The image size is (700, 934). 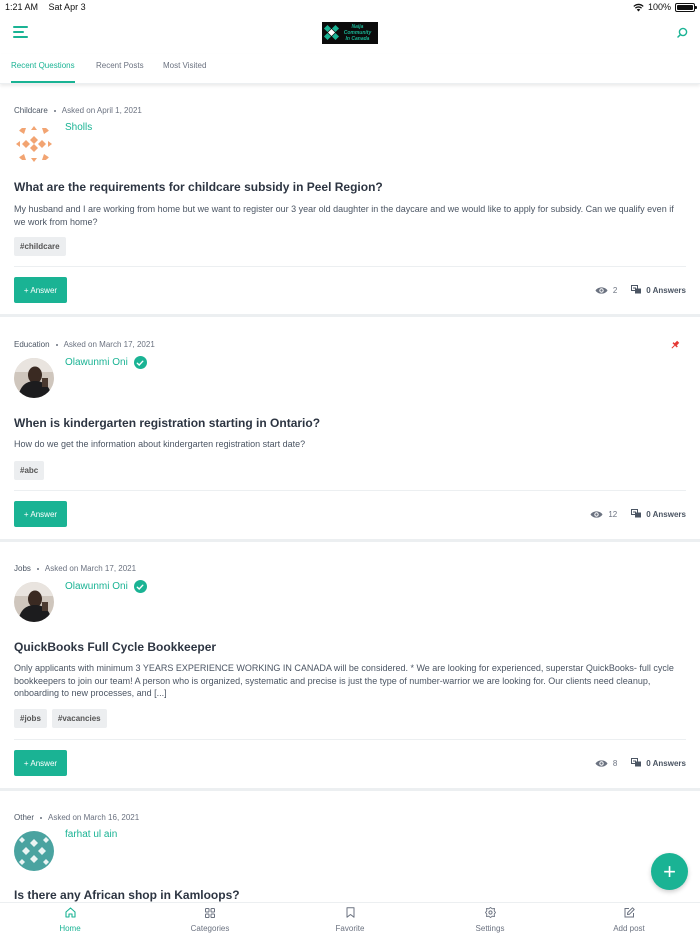 I want to click on question-meta: Other Asked on March 16, 2021, so click(x=76, y=817).